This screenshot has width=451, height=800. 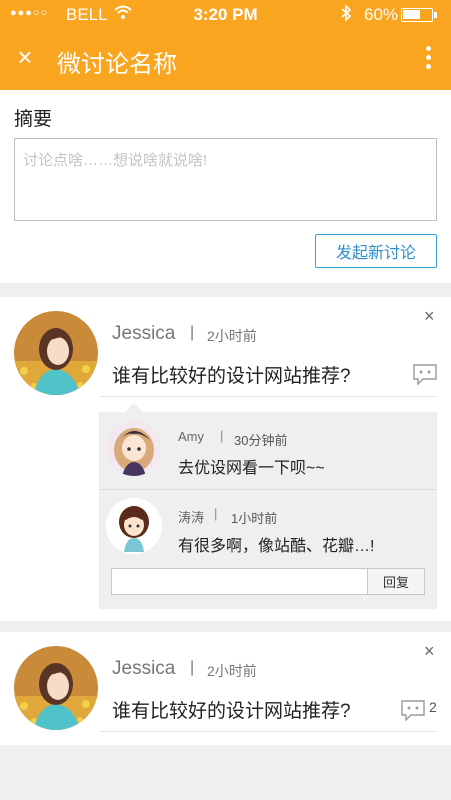 What do you see at coordinates (381, 14) in the screenshot?
I see `battery-percent: 60%` at bounding box center [381, 14].